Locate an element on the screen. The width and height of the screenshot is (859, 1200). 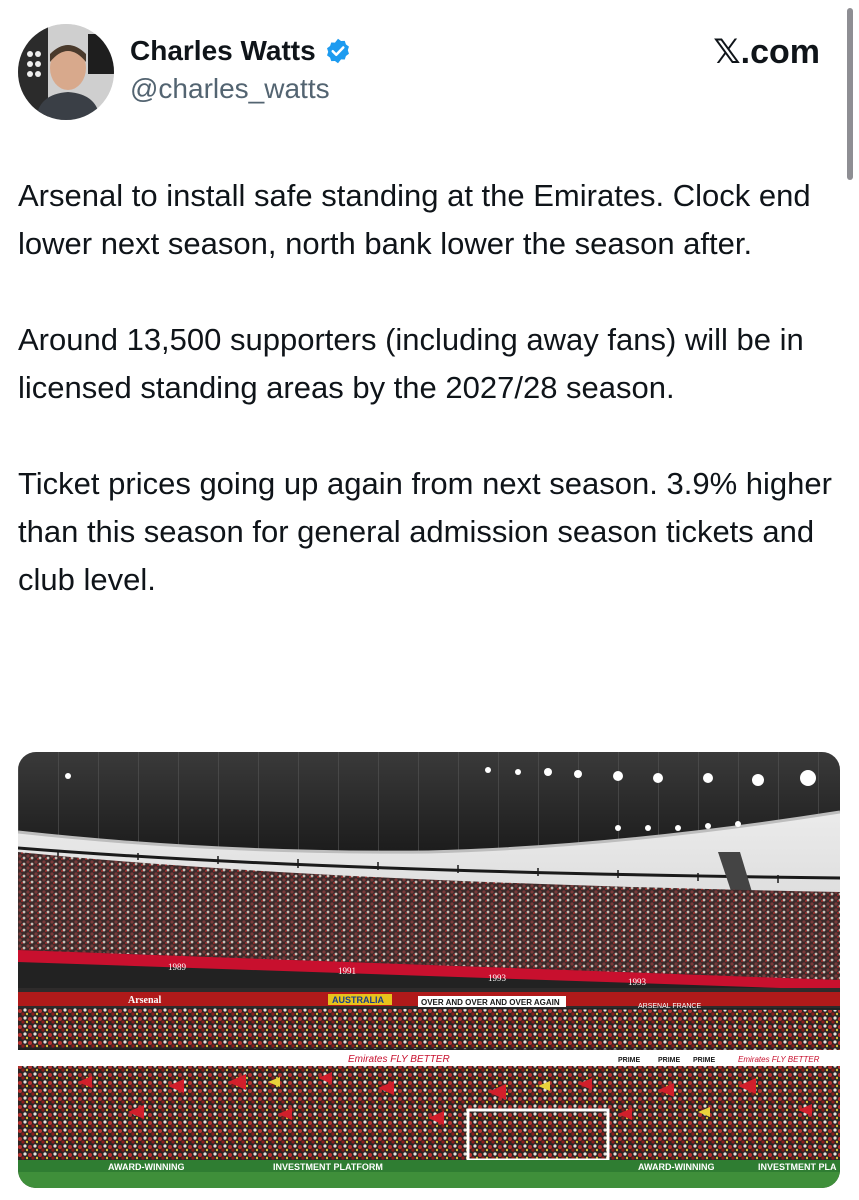
verified-badge-icon is located at coordinates (338, 51).